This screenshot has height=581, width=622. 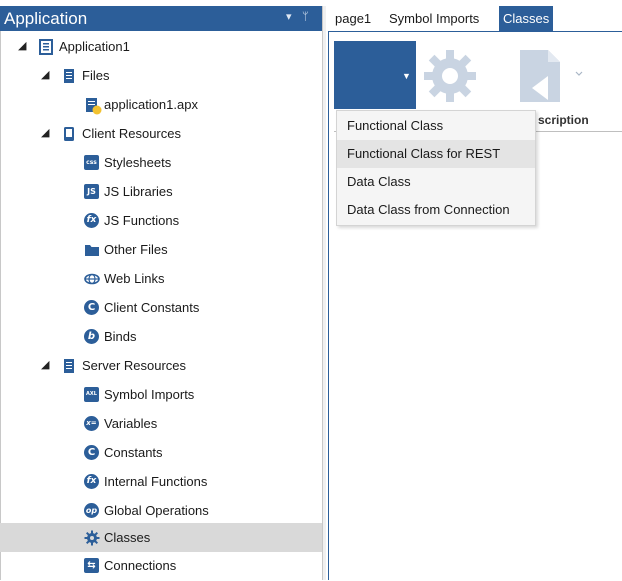 What do you see at coordinates (69, 76) in the screenshot?
I see `files-icon` at bounding box center [69, 76].